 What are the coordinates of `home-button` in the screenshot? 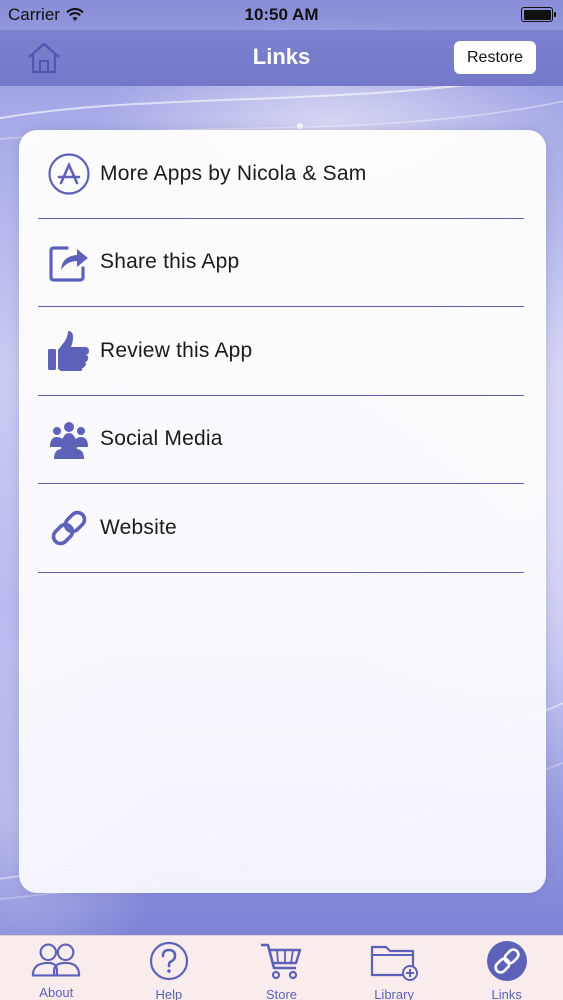 It's located at (44, 58).